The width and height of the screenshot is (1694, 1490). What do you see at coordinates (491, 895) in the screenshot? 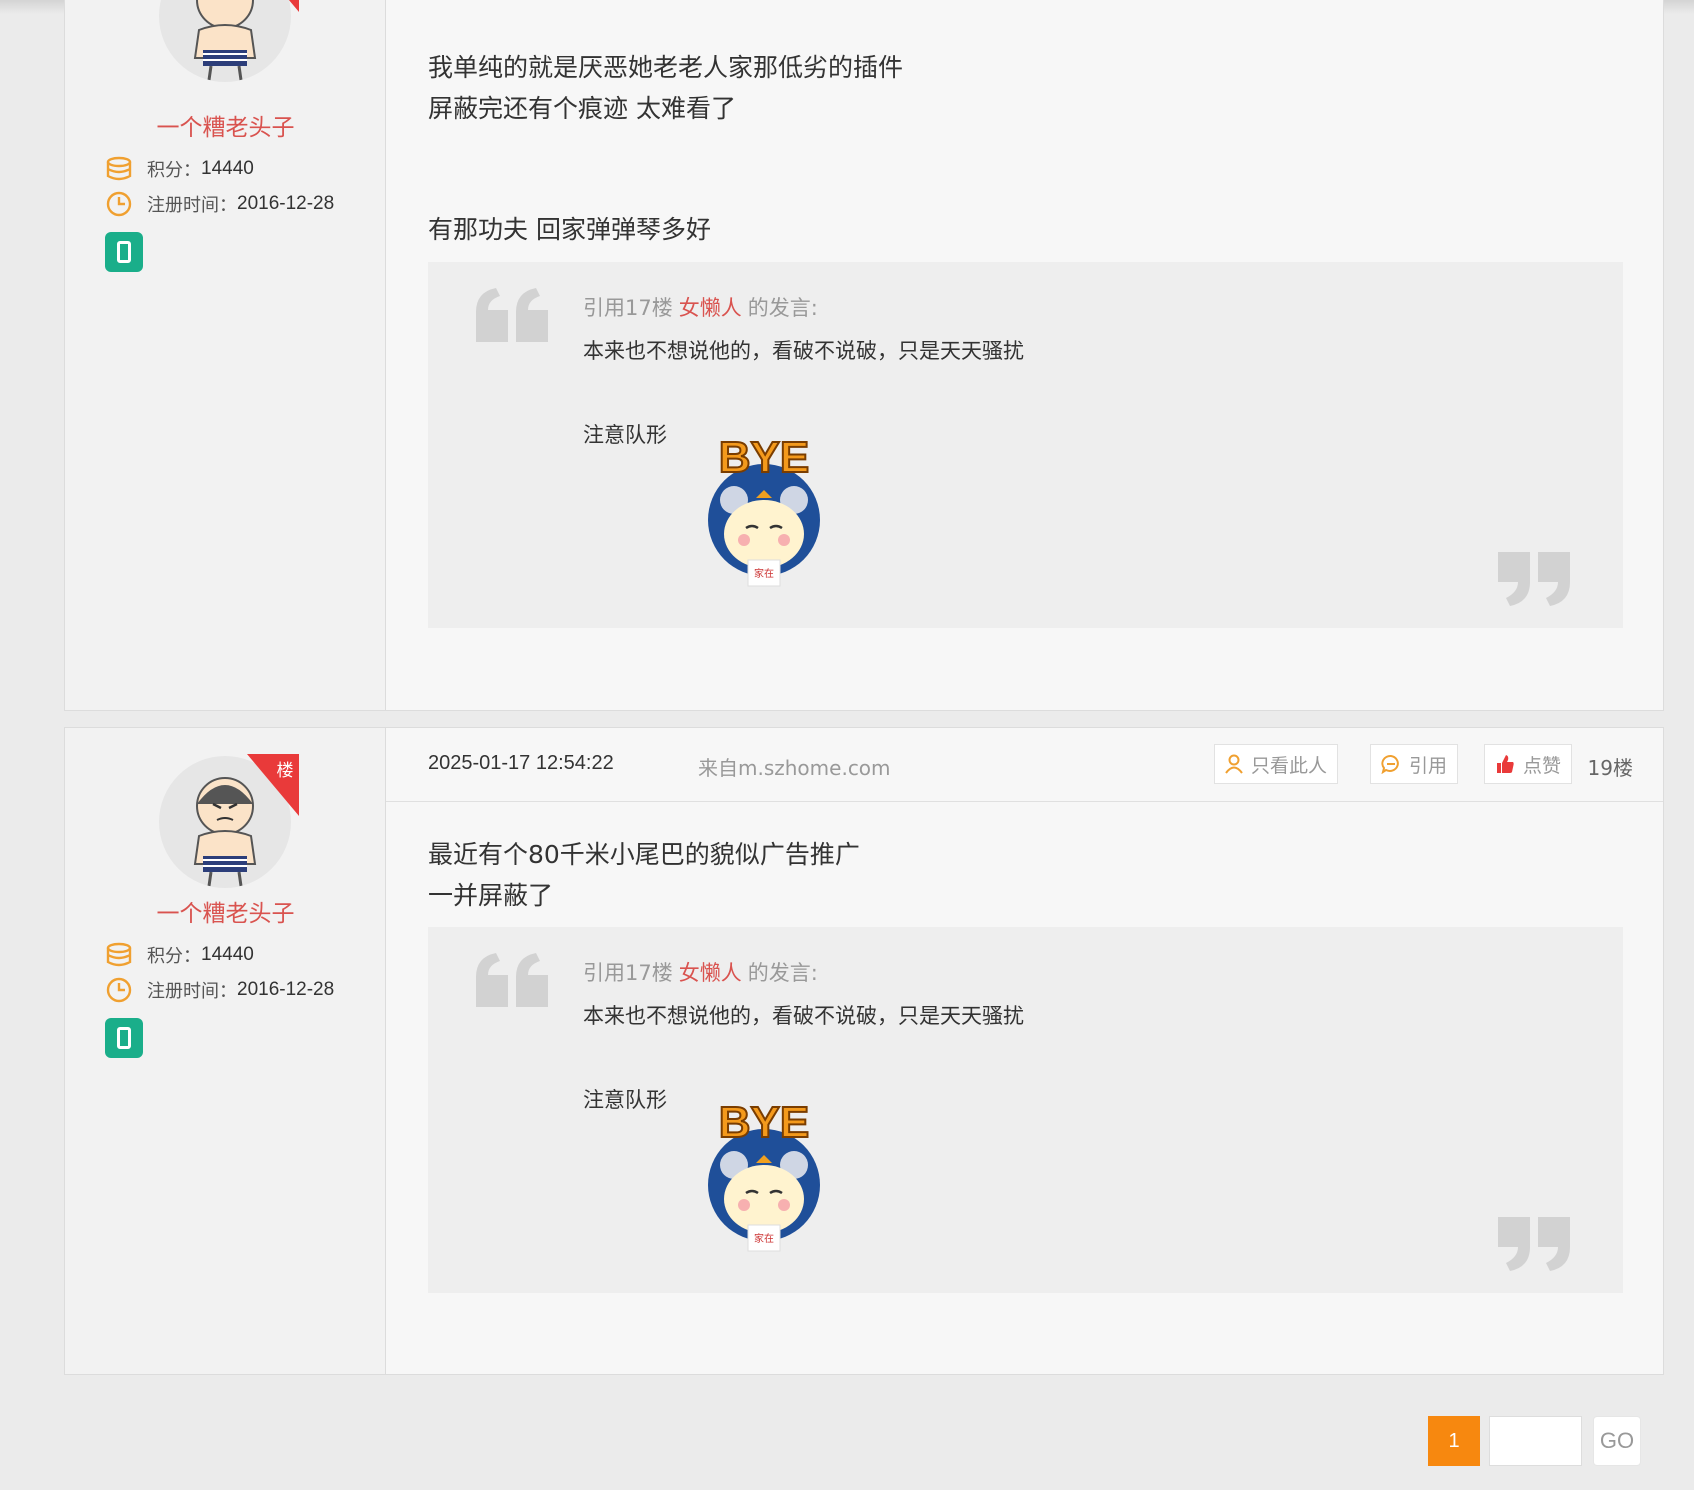
I see `post-line: 一并屏蔽了` at bounding box center [491, 895].